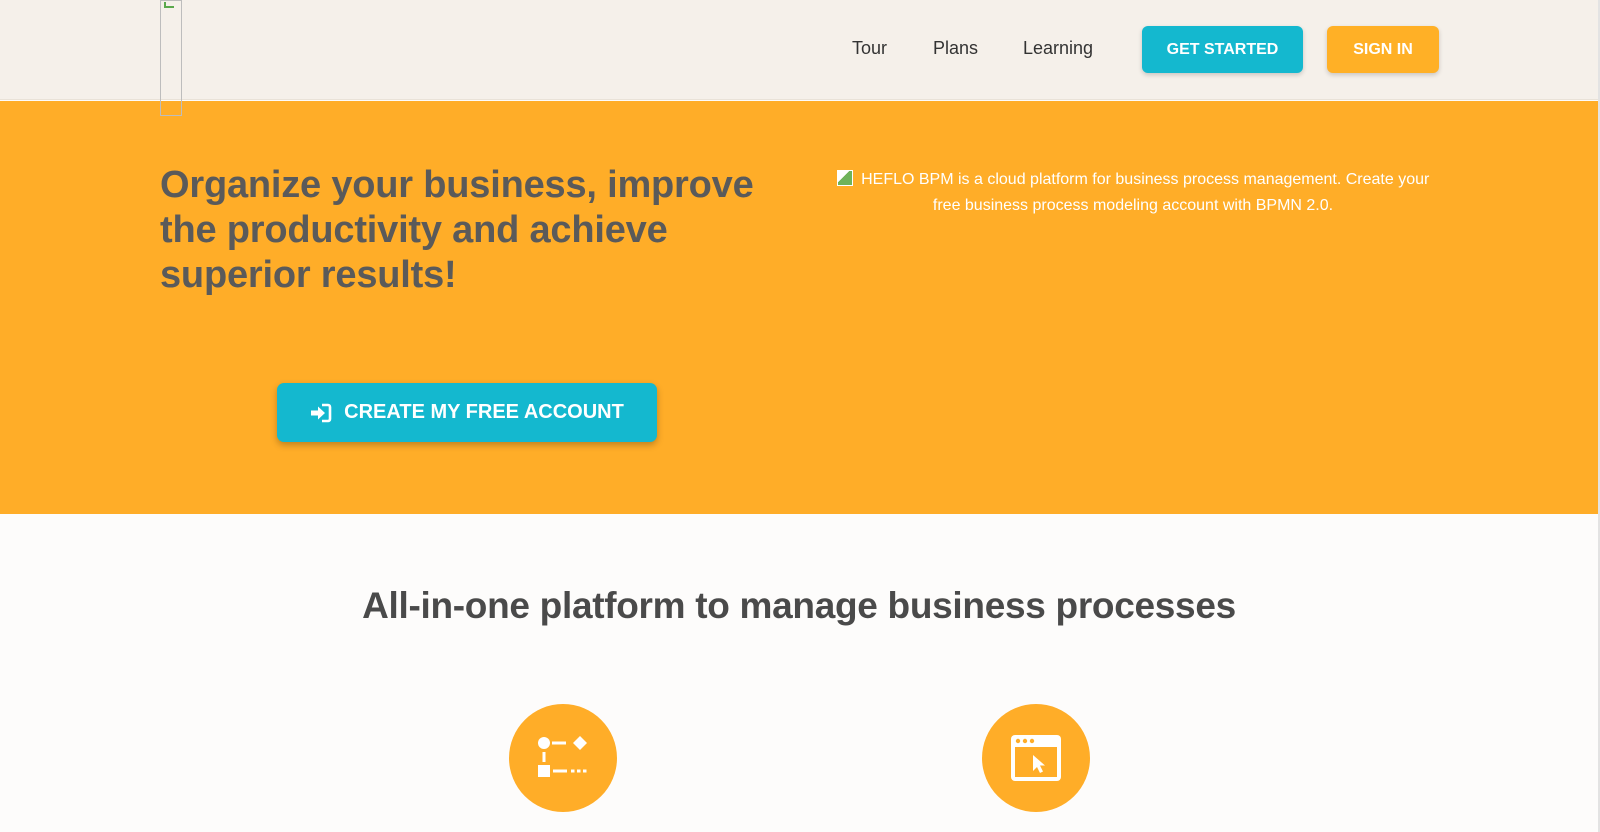  Describe the element at coordinates (799, 50) in the screenshot. I see `main-nav: Tour Plans Learning GET STARTED SIGN IN` at that location.